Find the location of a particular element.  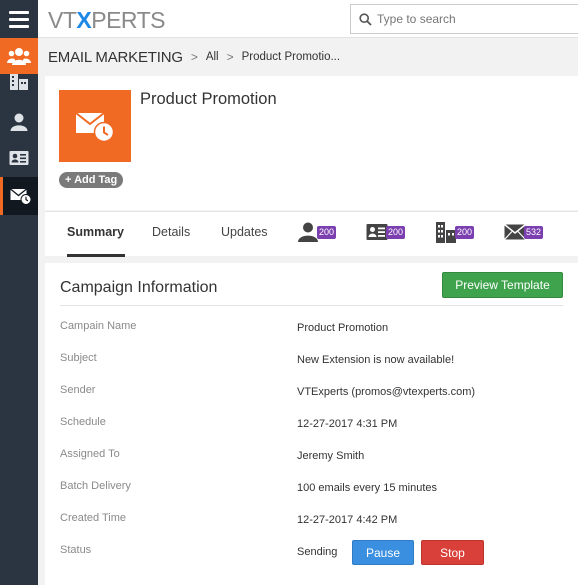

breadcrumb-filter: All is located at coordinates (212, 57).